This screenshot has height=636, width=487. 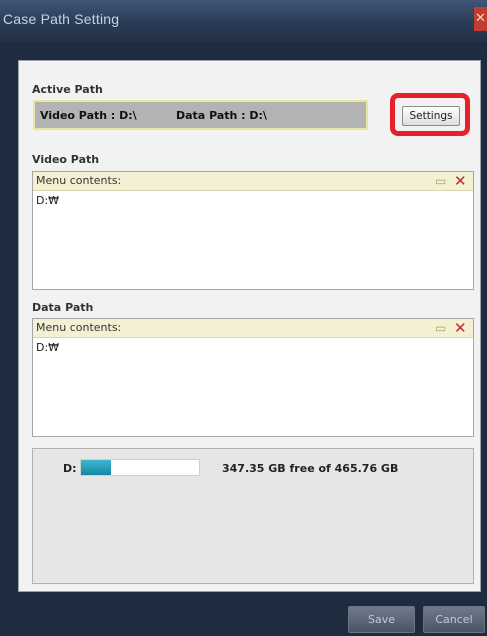 What do you see at coordinates (140, 467) in the screenshot?
I see `disk-usage-bar` at bounding box center [140, 467].